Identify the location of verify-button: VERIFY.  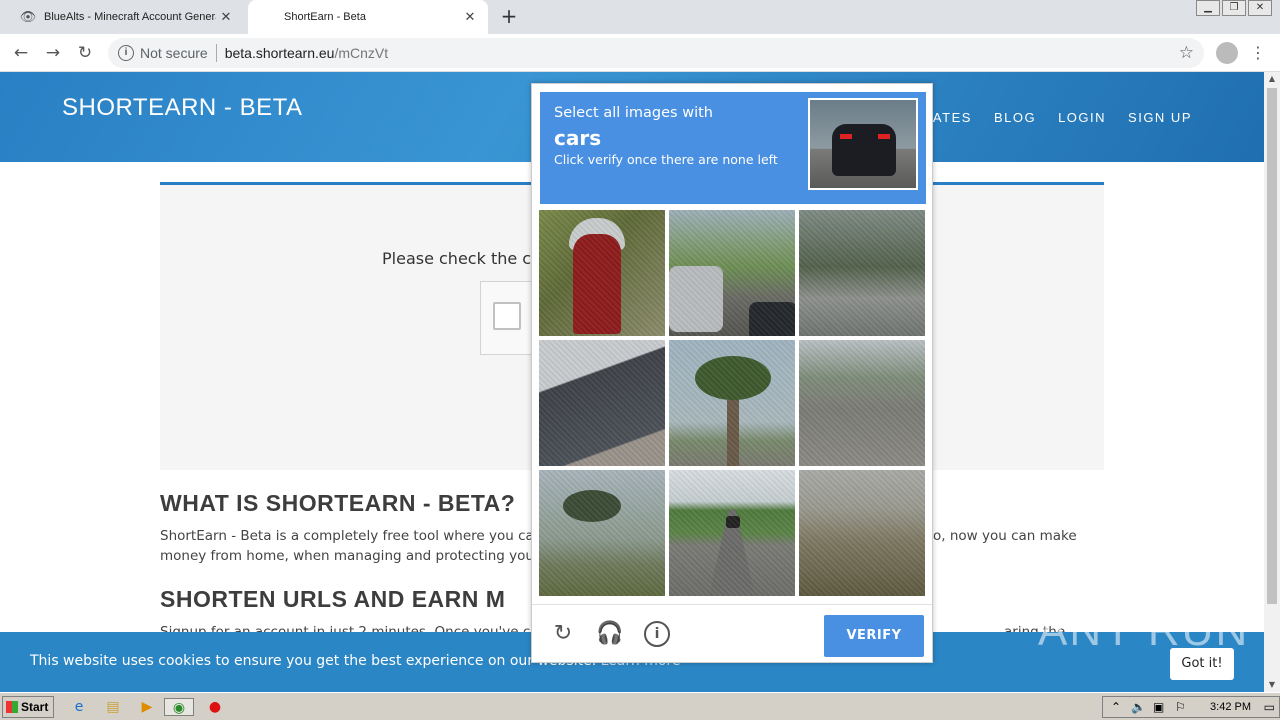
(874, 636).